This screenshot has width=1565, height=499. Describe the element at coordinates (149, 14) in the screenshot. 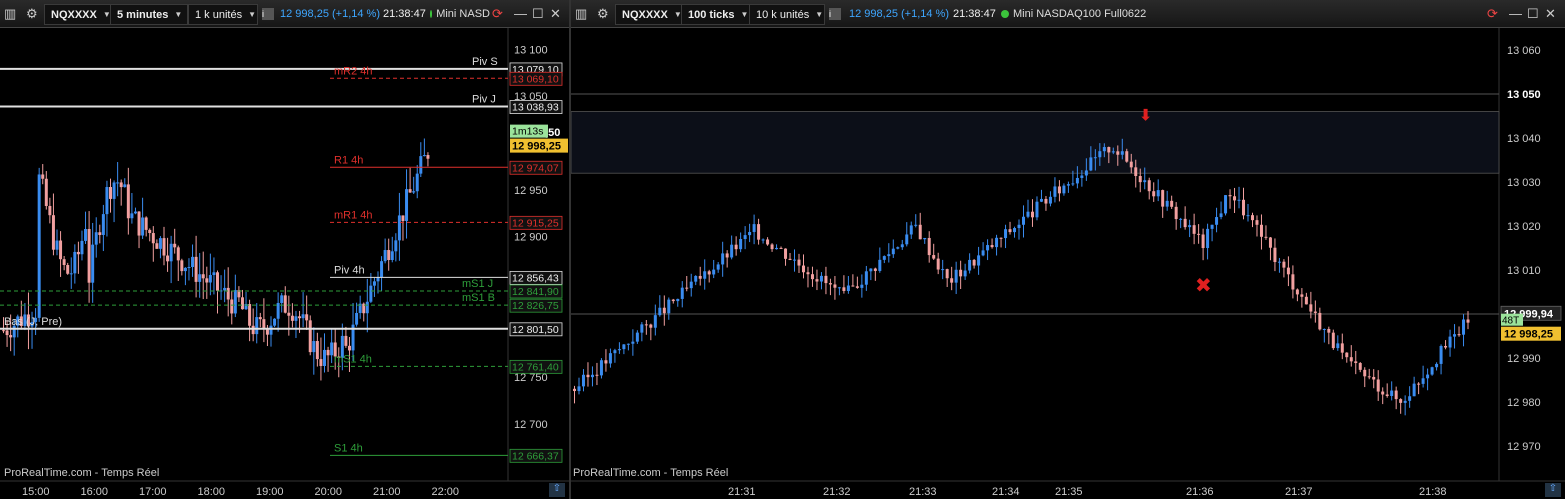

I see `interval-select: 5 minutes ▼` at that location.